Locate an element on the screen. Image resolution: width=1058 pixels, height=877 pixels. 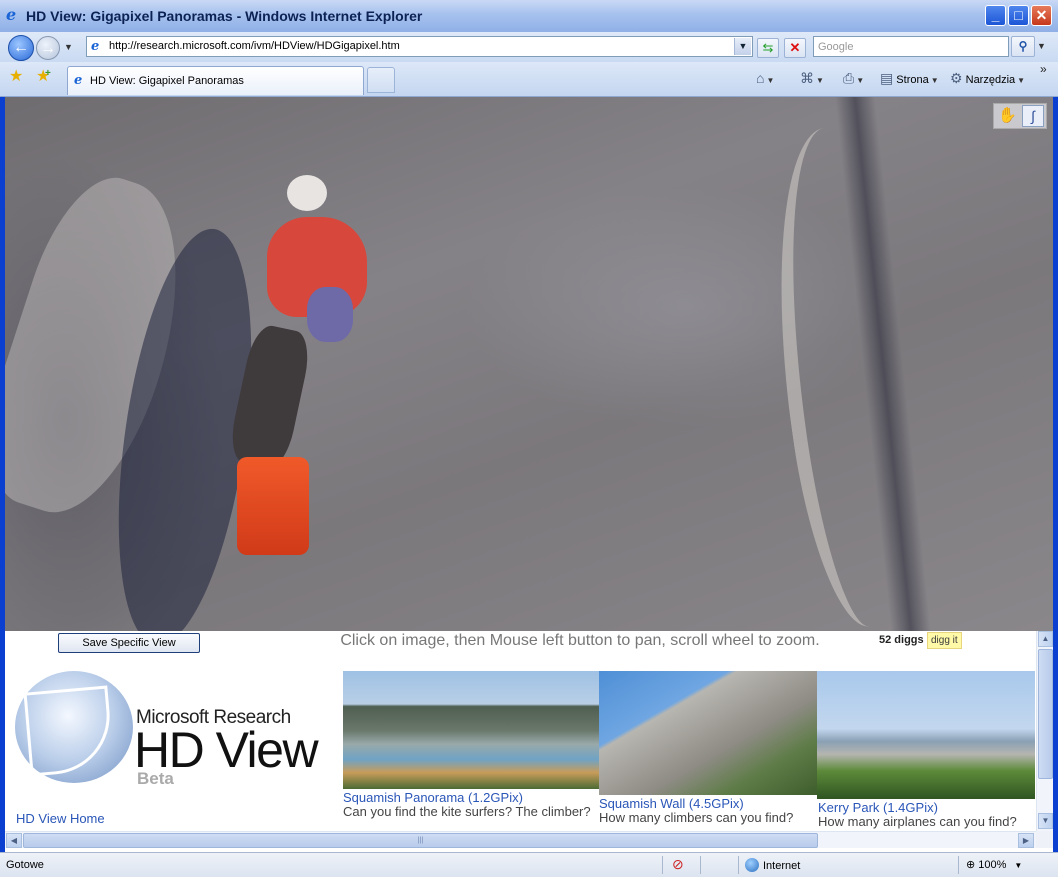
search-input: Google is located at coordinates (911, 46).